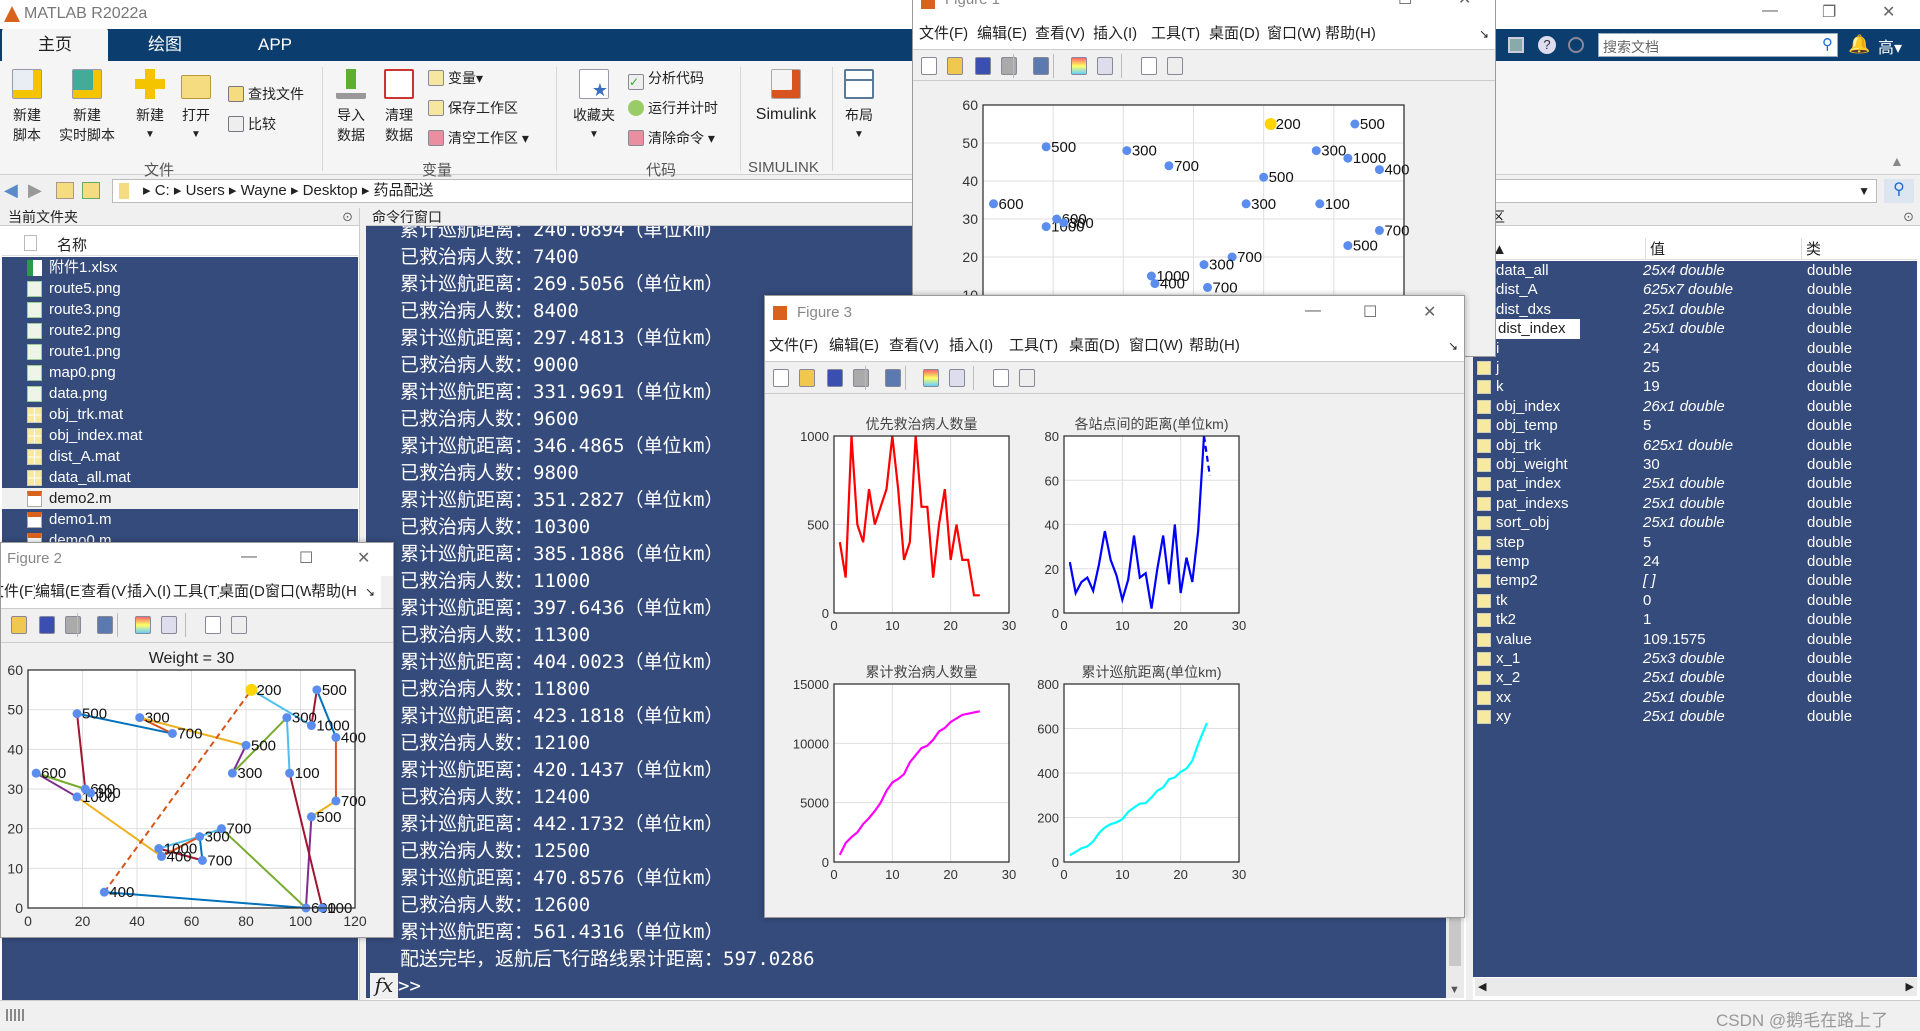 The height and width of the screenshot is (1031, 1920). Describe the element at coordinates (979, 346) in the screenshot. I see `figure-menu-item: 插入(I)` at that location.